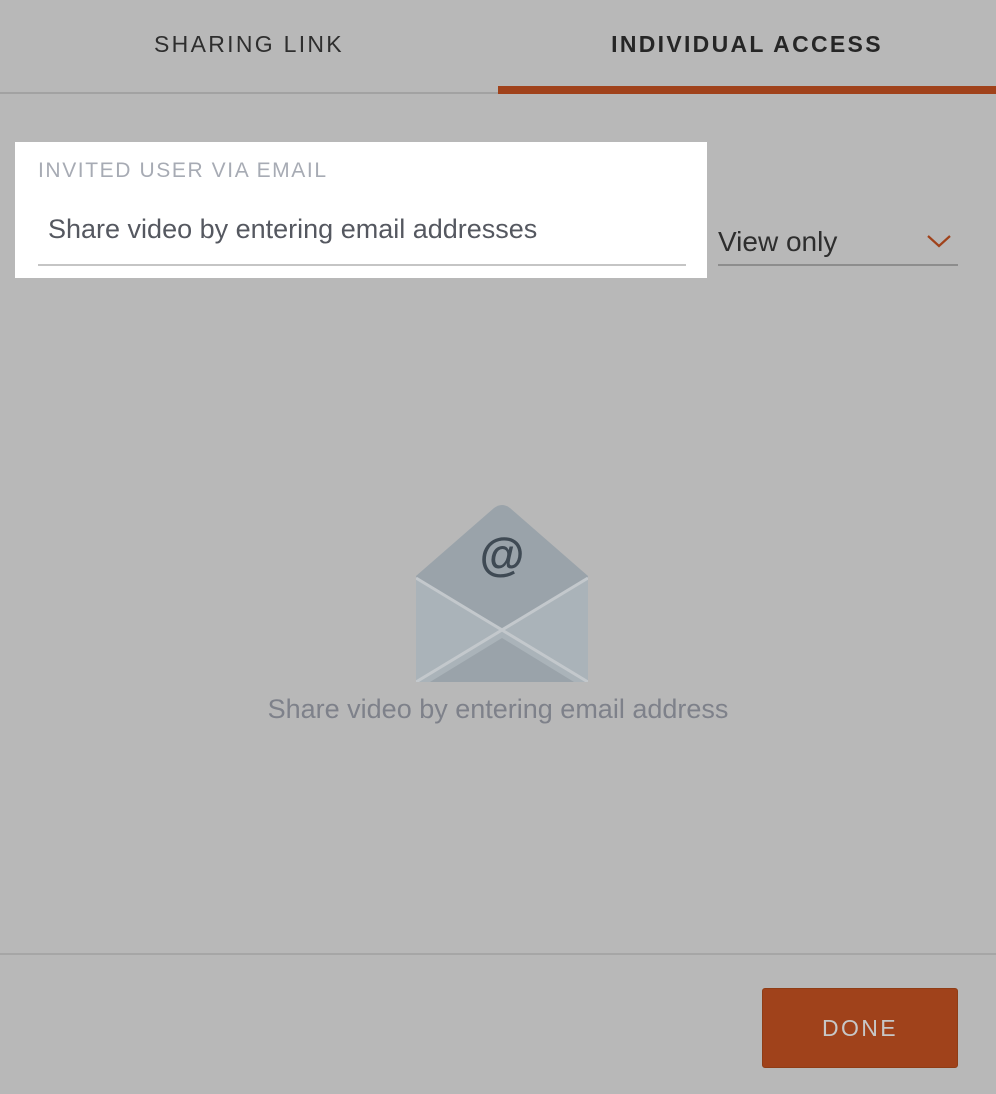 The image size is (996, 1094). I want to click on tab-individual-access: INDIVIDUAL ACCESS, so click(747, 47).